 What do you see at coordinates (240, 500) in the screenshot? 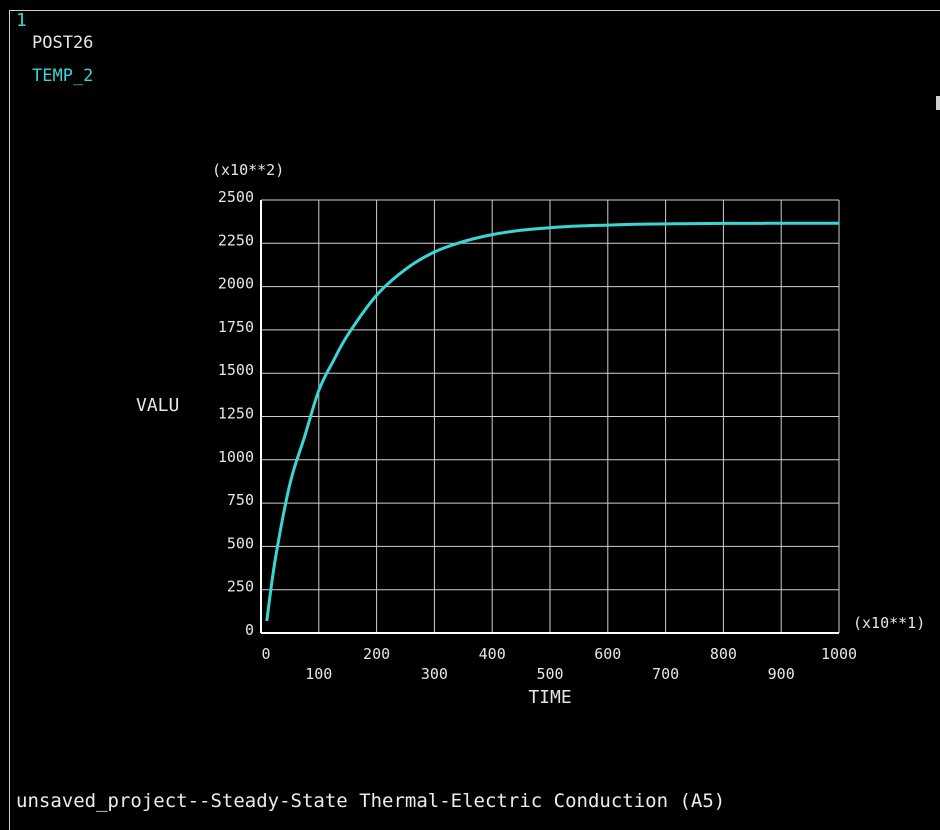
I see `y-tick-label: 750` at bounding box center [240, 500].